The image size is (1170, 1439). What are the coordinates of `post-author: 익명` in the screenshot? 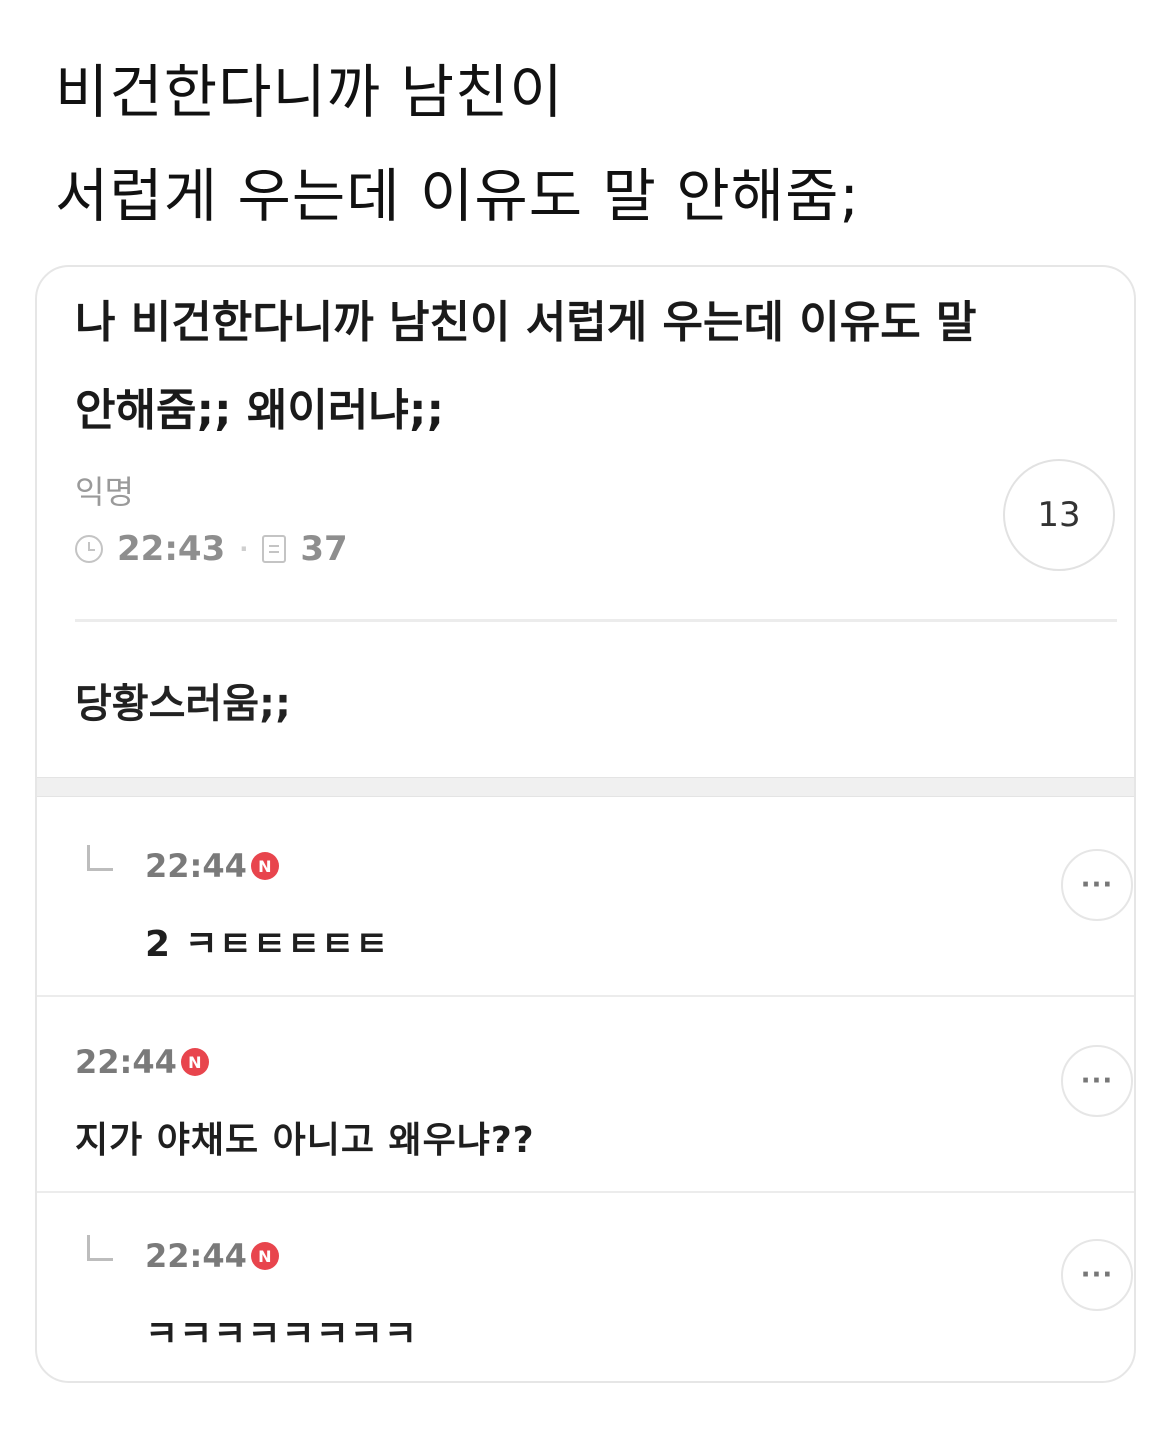 It's located at (104, 492).